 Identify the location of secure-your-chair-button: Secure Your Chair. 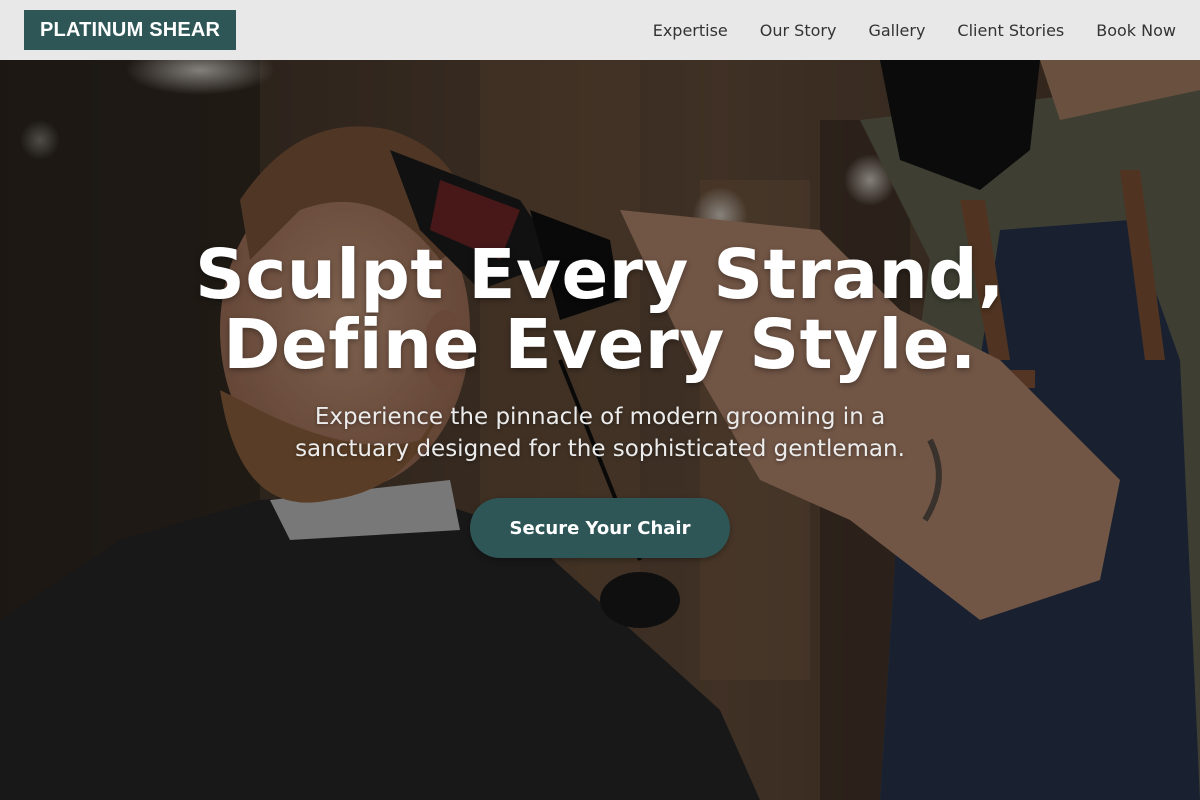
(600, 528).